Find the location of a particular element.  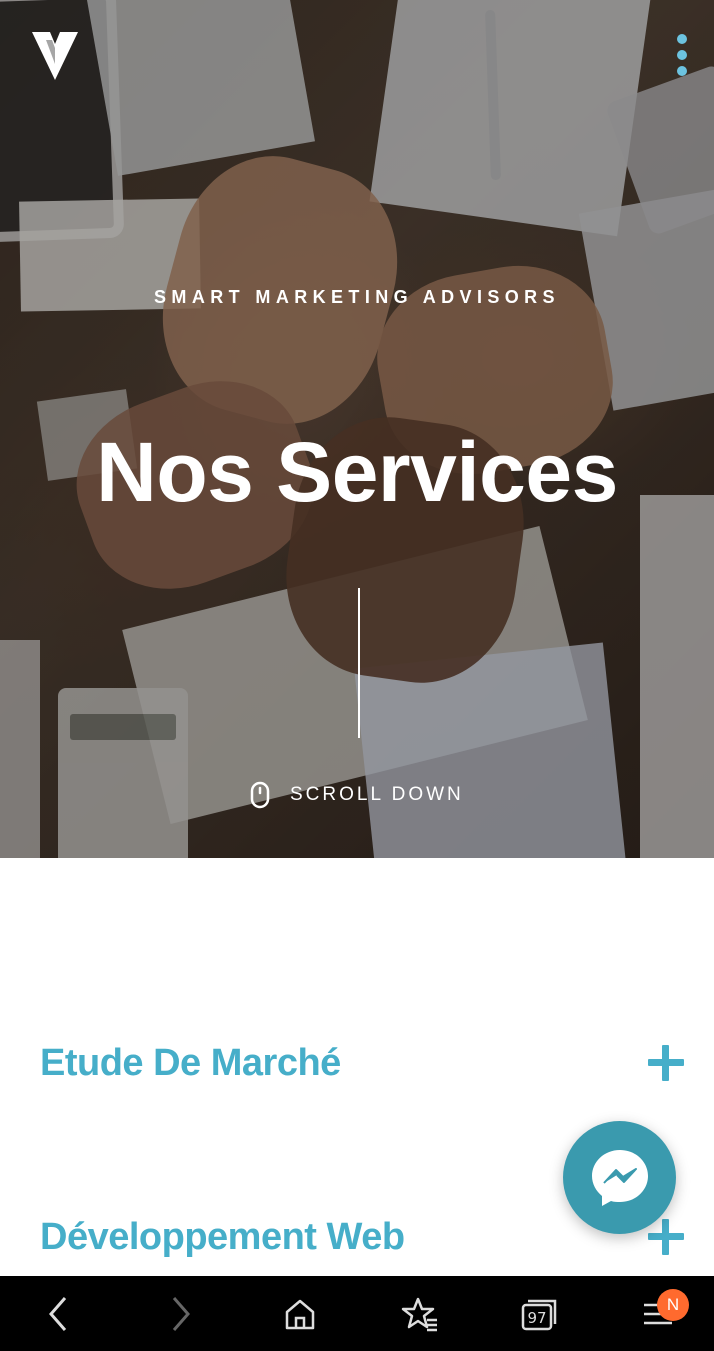

tabs-icon: 97 is located at coordinates (539, 1314).